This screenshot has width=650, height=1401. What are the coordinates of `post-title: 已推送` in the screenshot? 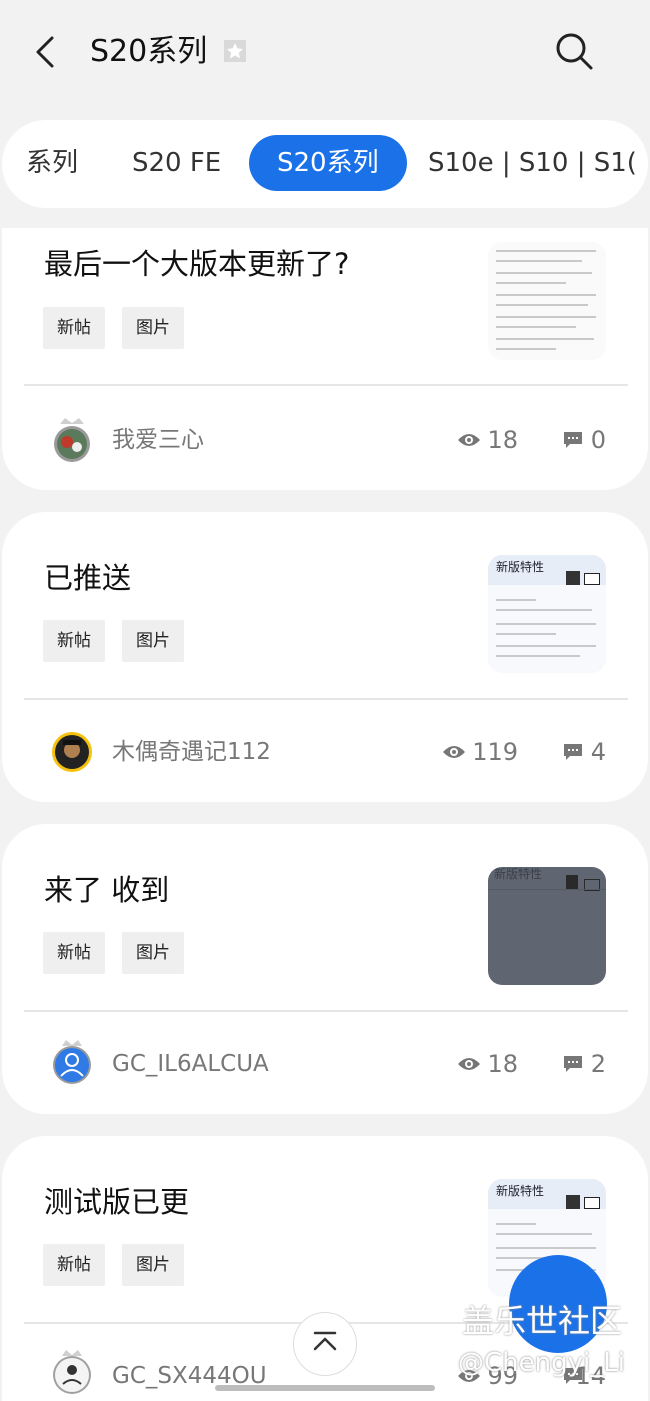 It's located at (88, 578).